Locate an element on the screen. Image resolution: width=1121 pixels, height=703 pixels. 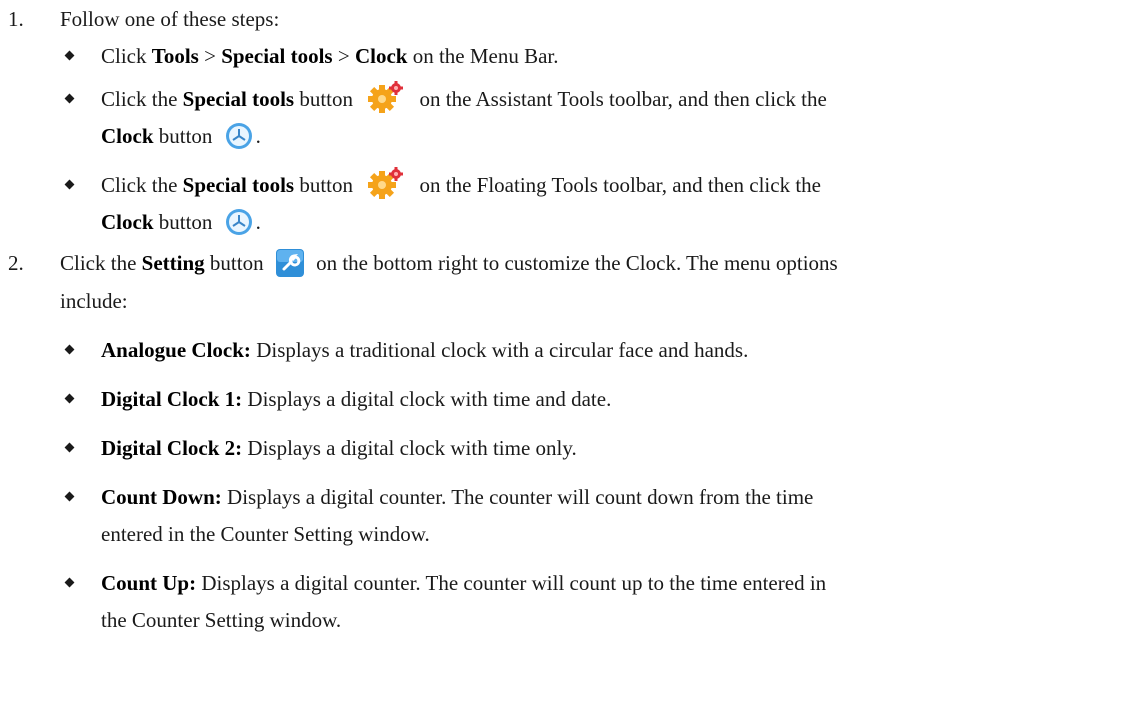
step-text: include: is located at coordinates (94, 301).